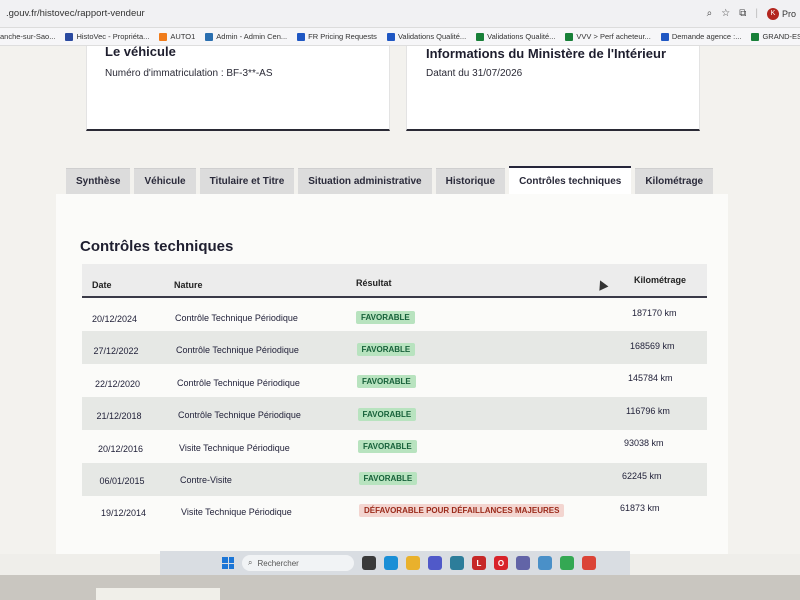  What do you see at coordinates (250, 562) in the screenshot?
I see `search-icon: ⌕` at bounding box center [250, 562].